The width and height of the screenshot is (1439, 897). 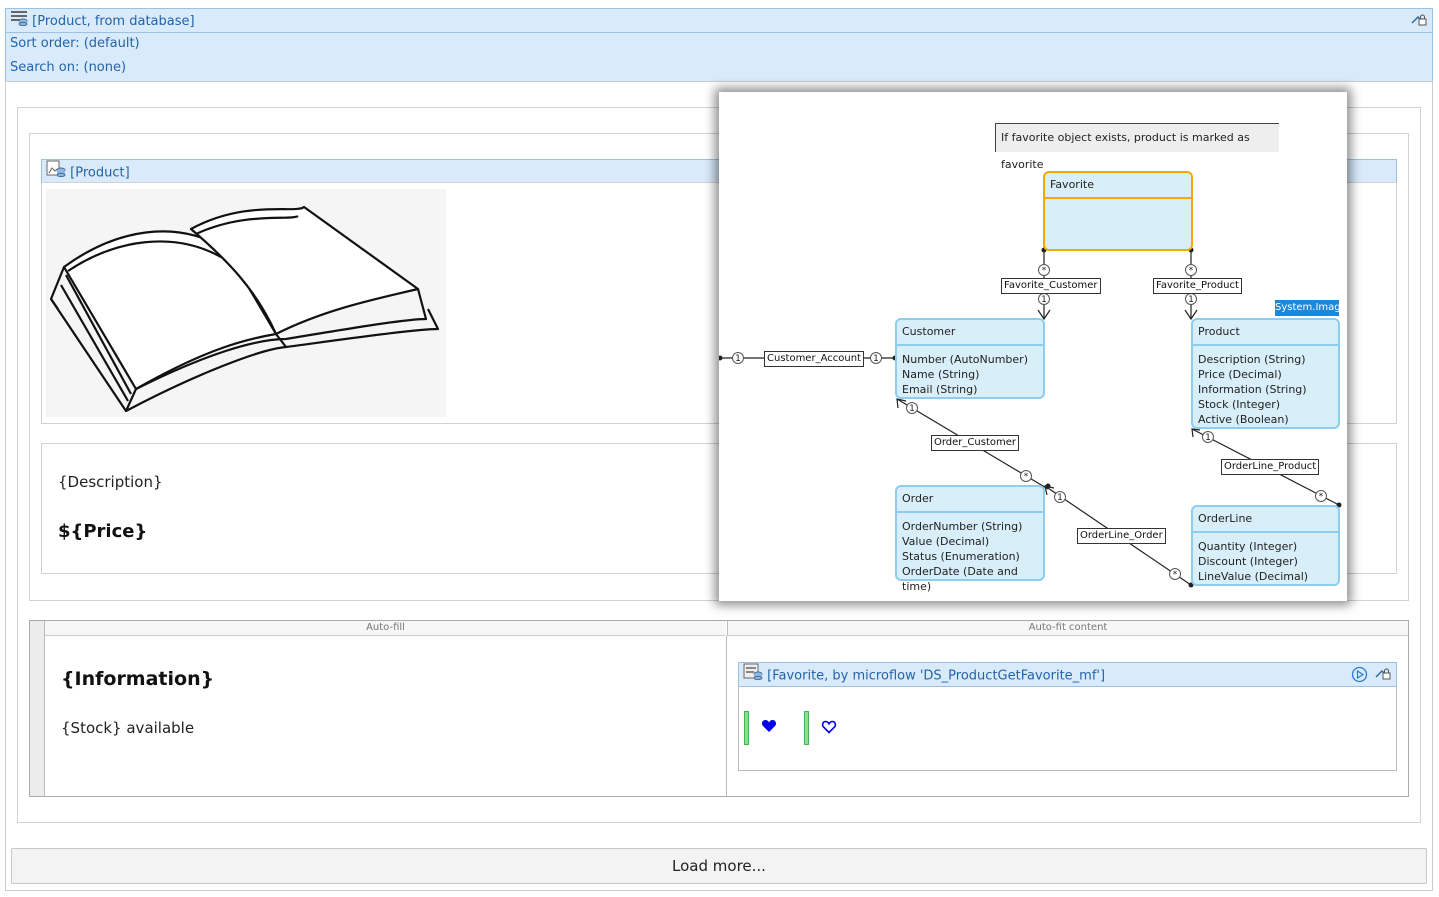 I want to click on entity-attribute: OrderNumber (String), so click(x=962, y=526).